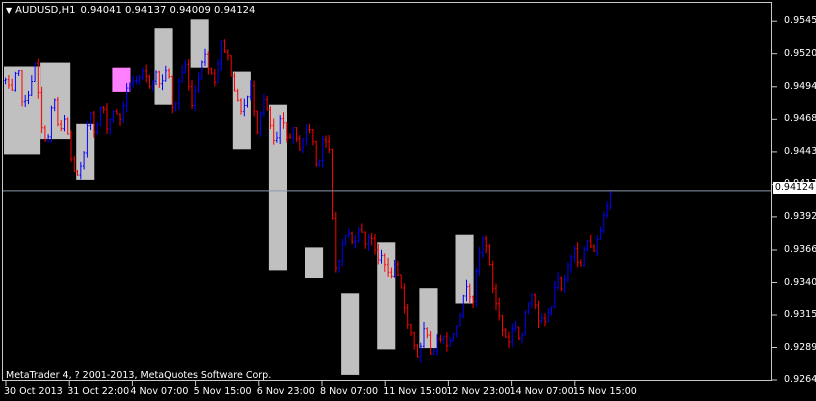 This screenshot has width=816, height=401. Describe the element at coordinates (159, 391) in the screenshot. I see `time-axis-label: 4 Nov 07:00` at that location.